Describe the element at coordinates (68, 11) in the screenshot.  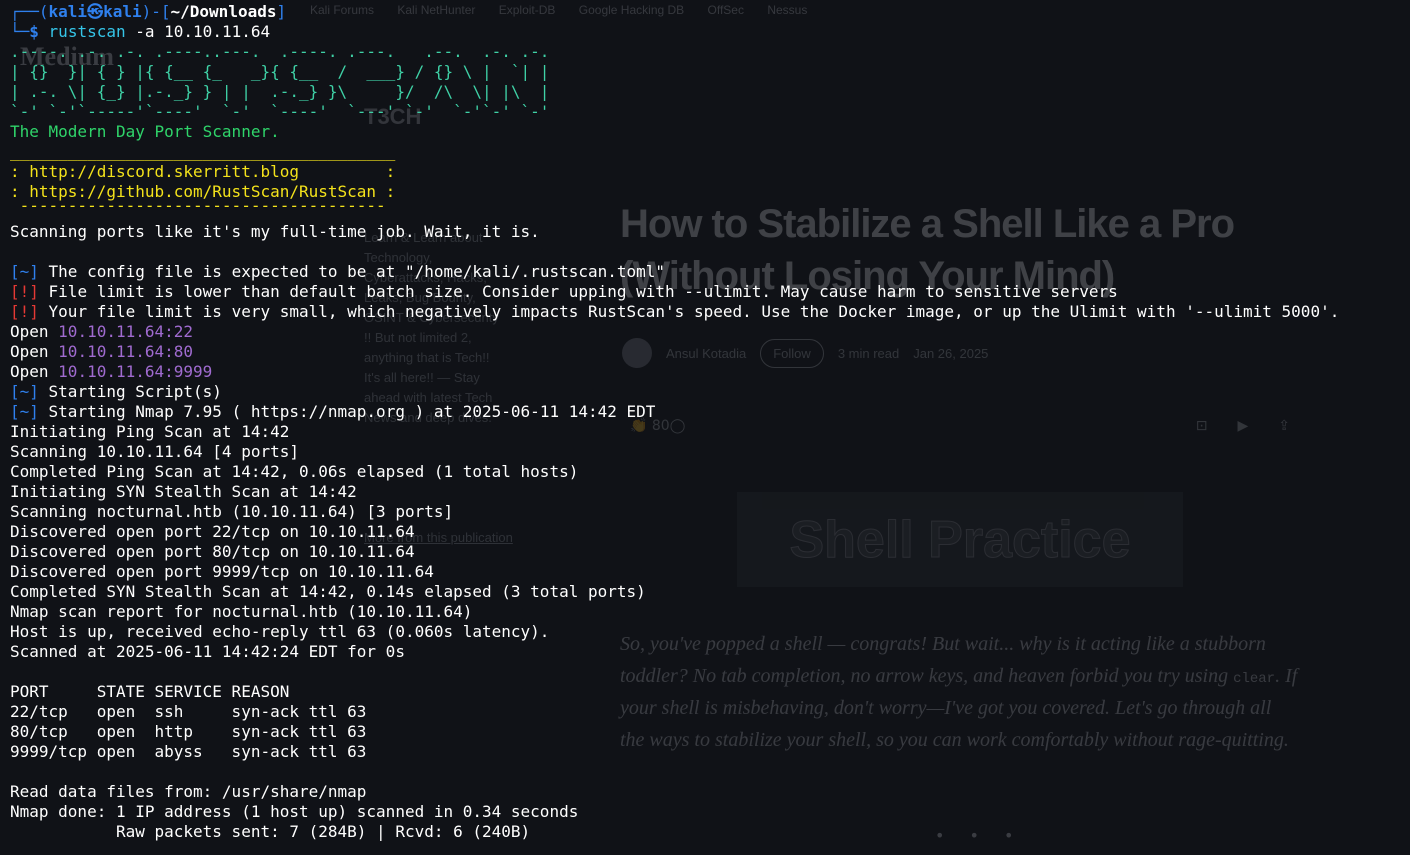
I see `prompt-user: kali` at that location.